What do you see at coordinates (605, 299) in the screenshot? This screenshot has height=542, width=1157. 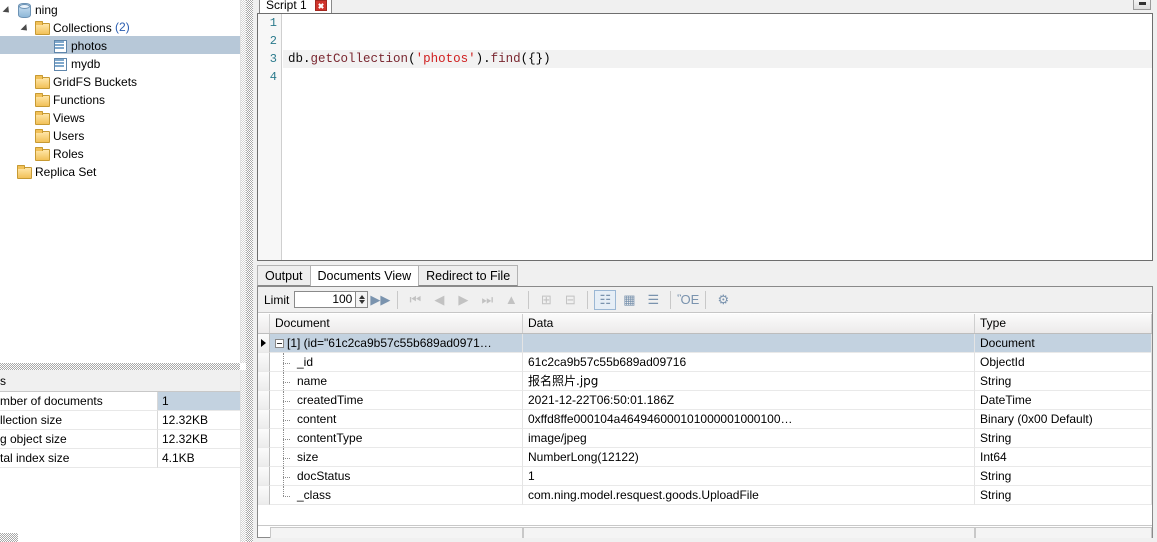 I see `tree-view-icon: ☷` at bounding box center [605, 299].